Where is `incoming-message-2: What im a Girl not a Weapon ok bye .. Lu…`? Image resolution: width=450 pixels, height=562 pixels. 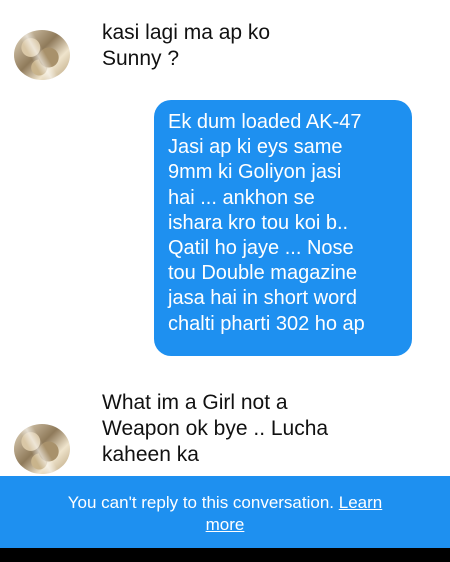 incoming-message-2: What im a Girl not a Weapon ok bye .. Lu… is located at coordinates (215, 429).